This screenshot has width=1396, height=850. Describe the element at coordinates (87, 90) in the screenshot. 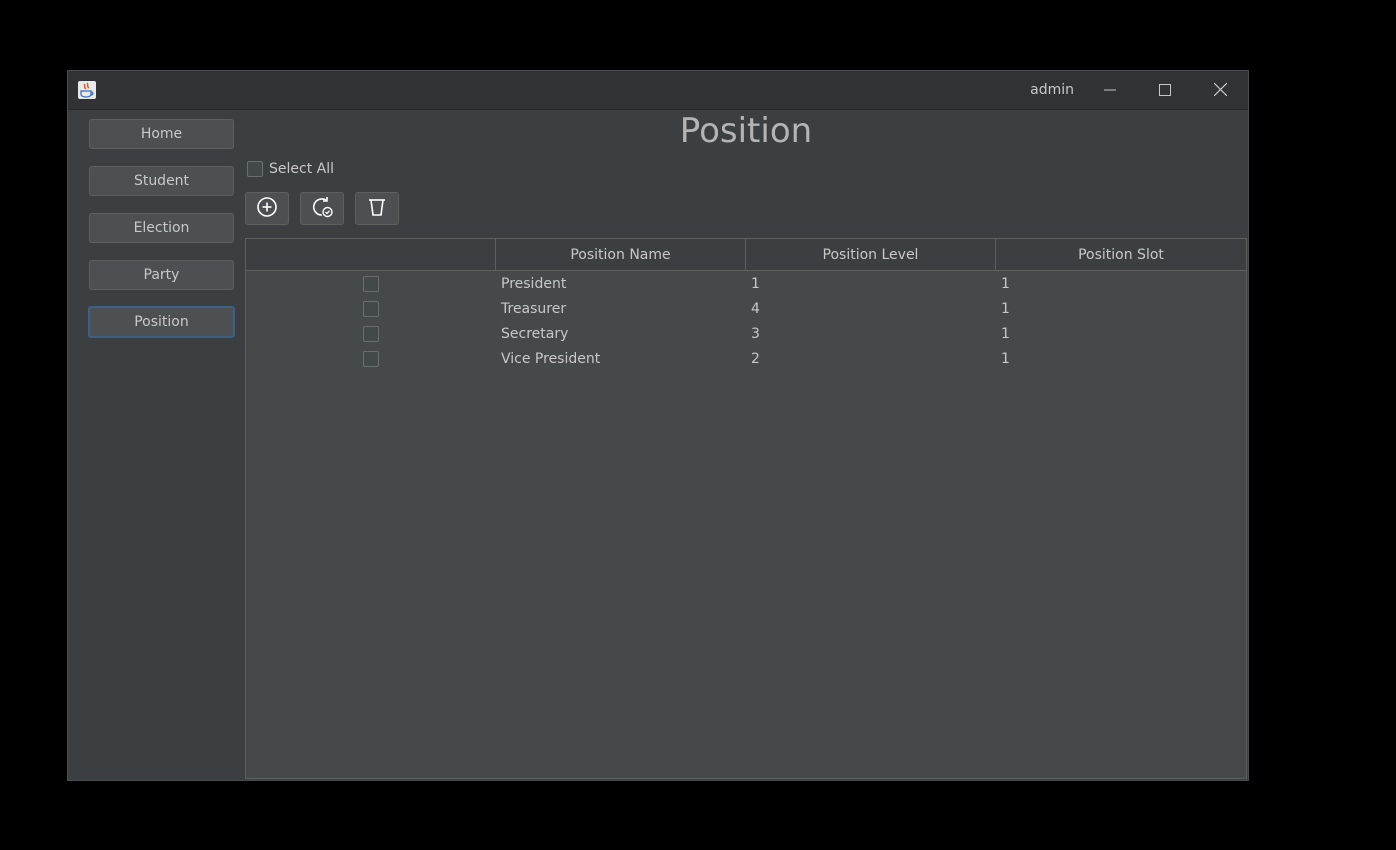

I see `java-app-icon` at that location.